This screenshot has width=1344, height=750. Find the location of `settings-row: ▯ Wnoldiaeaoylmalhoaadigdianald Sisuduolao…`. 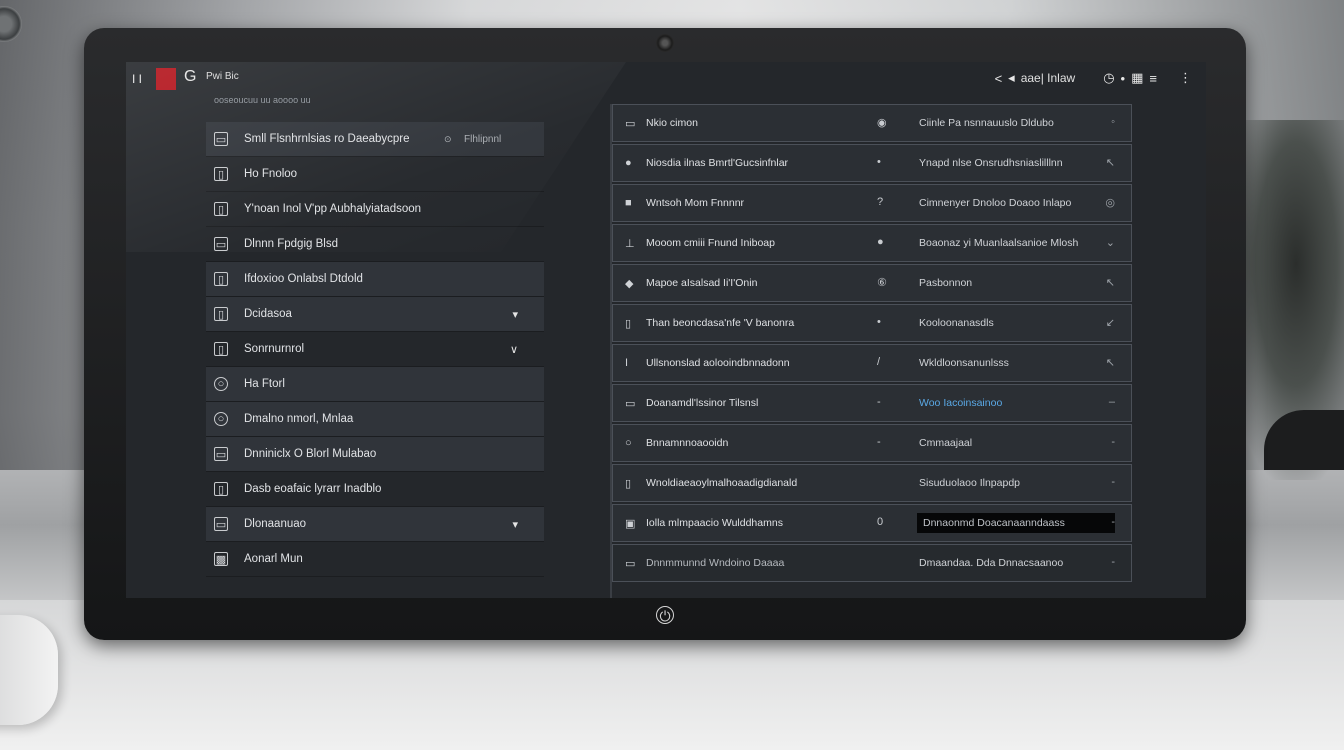

settings-row: ▯ Wnoldiaeaoylmalhoaadigdianald Sisuduolao… is located at coordinates (872, 483).